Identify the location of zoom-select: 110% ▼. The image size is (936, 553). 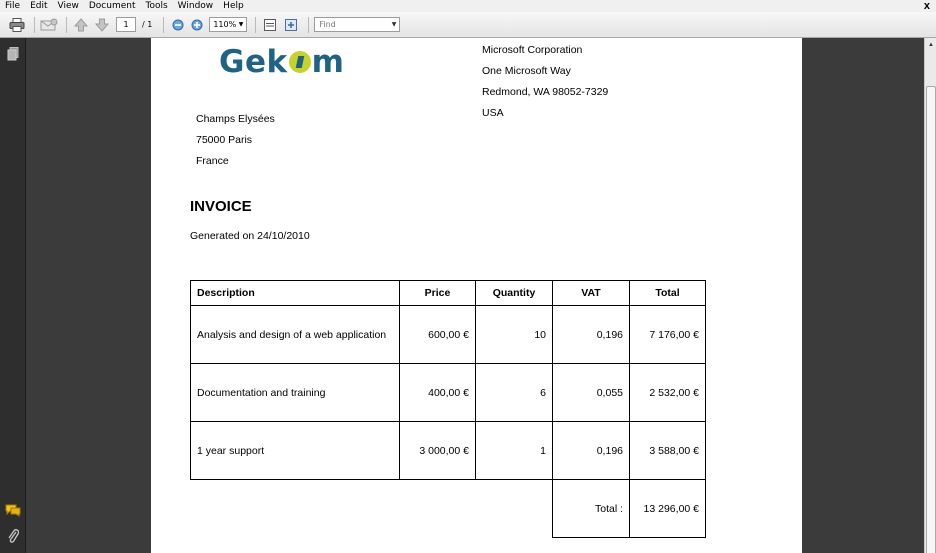
(228, 24).